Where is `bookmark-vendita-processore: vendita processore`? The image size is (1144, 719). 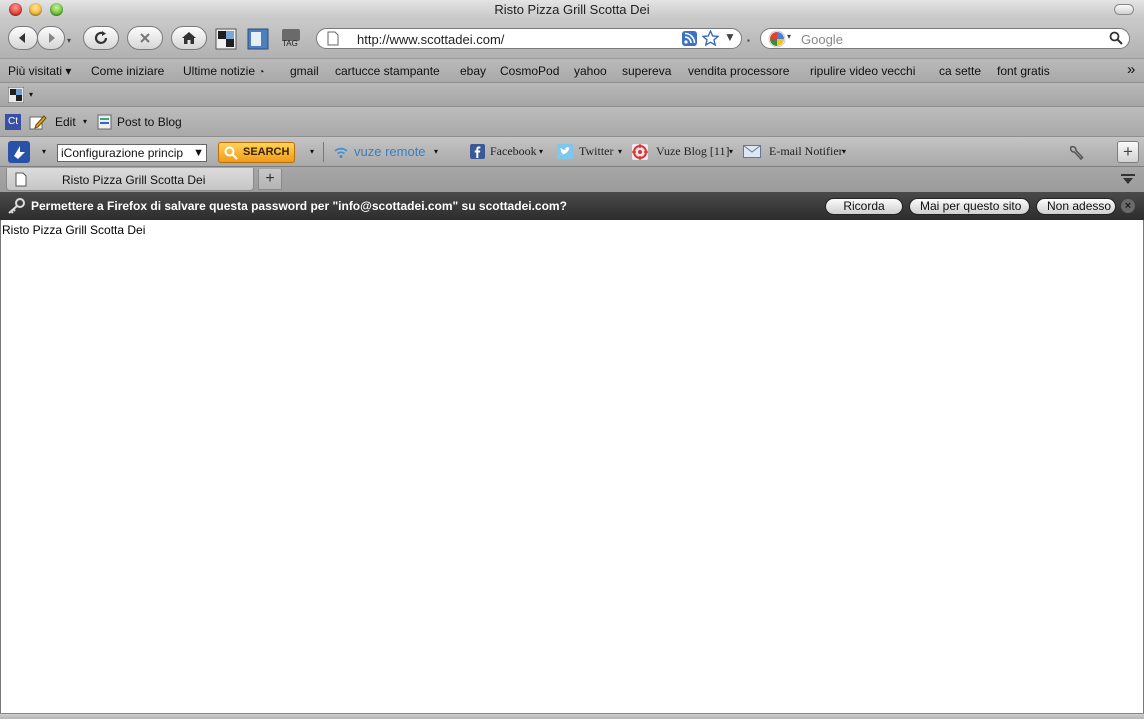
bookmark-vendita-processore: vendita processore is located at coordinates (738, 71).